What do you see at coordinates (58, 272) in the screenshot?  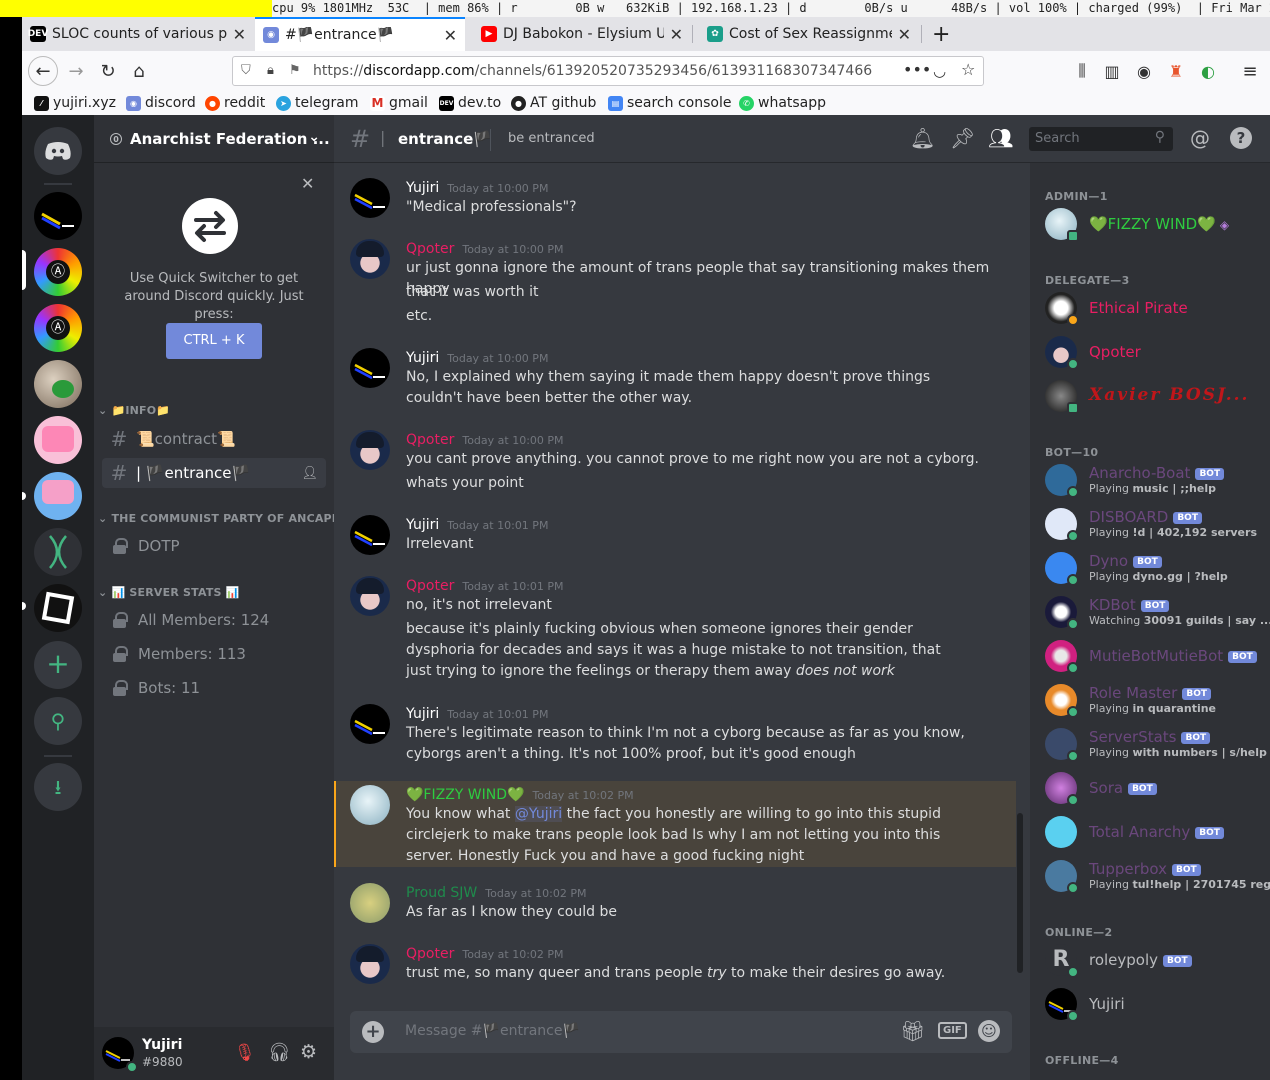 I see `server-icon-selected: Ⓐ` at bounding box center [58, 272].